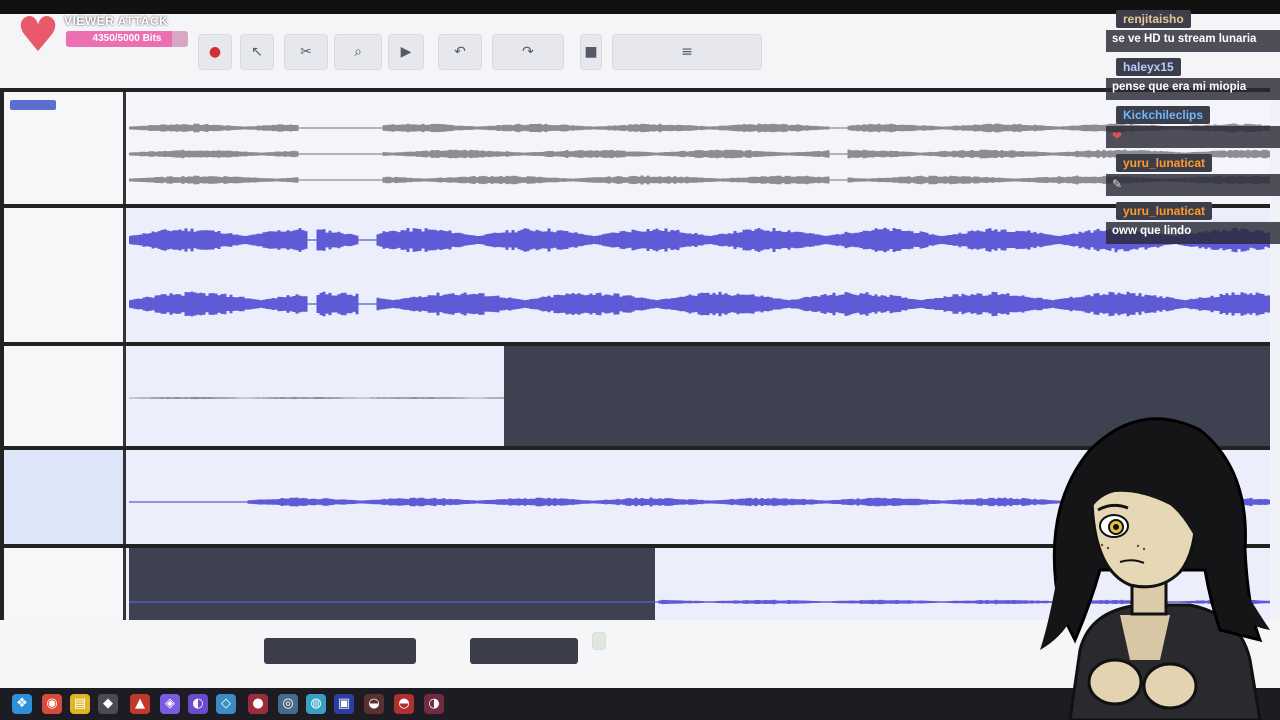 Image resolution: width=1280 pixels, height=720 pixels. What do you see at coordinates (1193, 41) in the screenshot?
I see `chat-text: se ve HD tu stream lunaria` at bounding box center [1193, 41].